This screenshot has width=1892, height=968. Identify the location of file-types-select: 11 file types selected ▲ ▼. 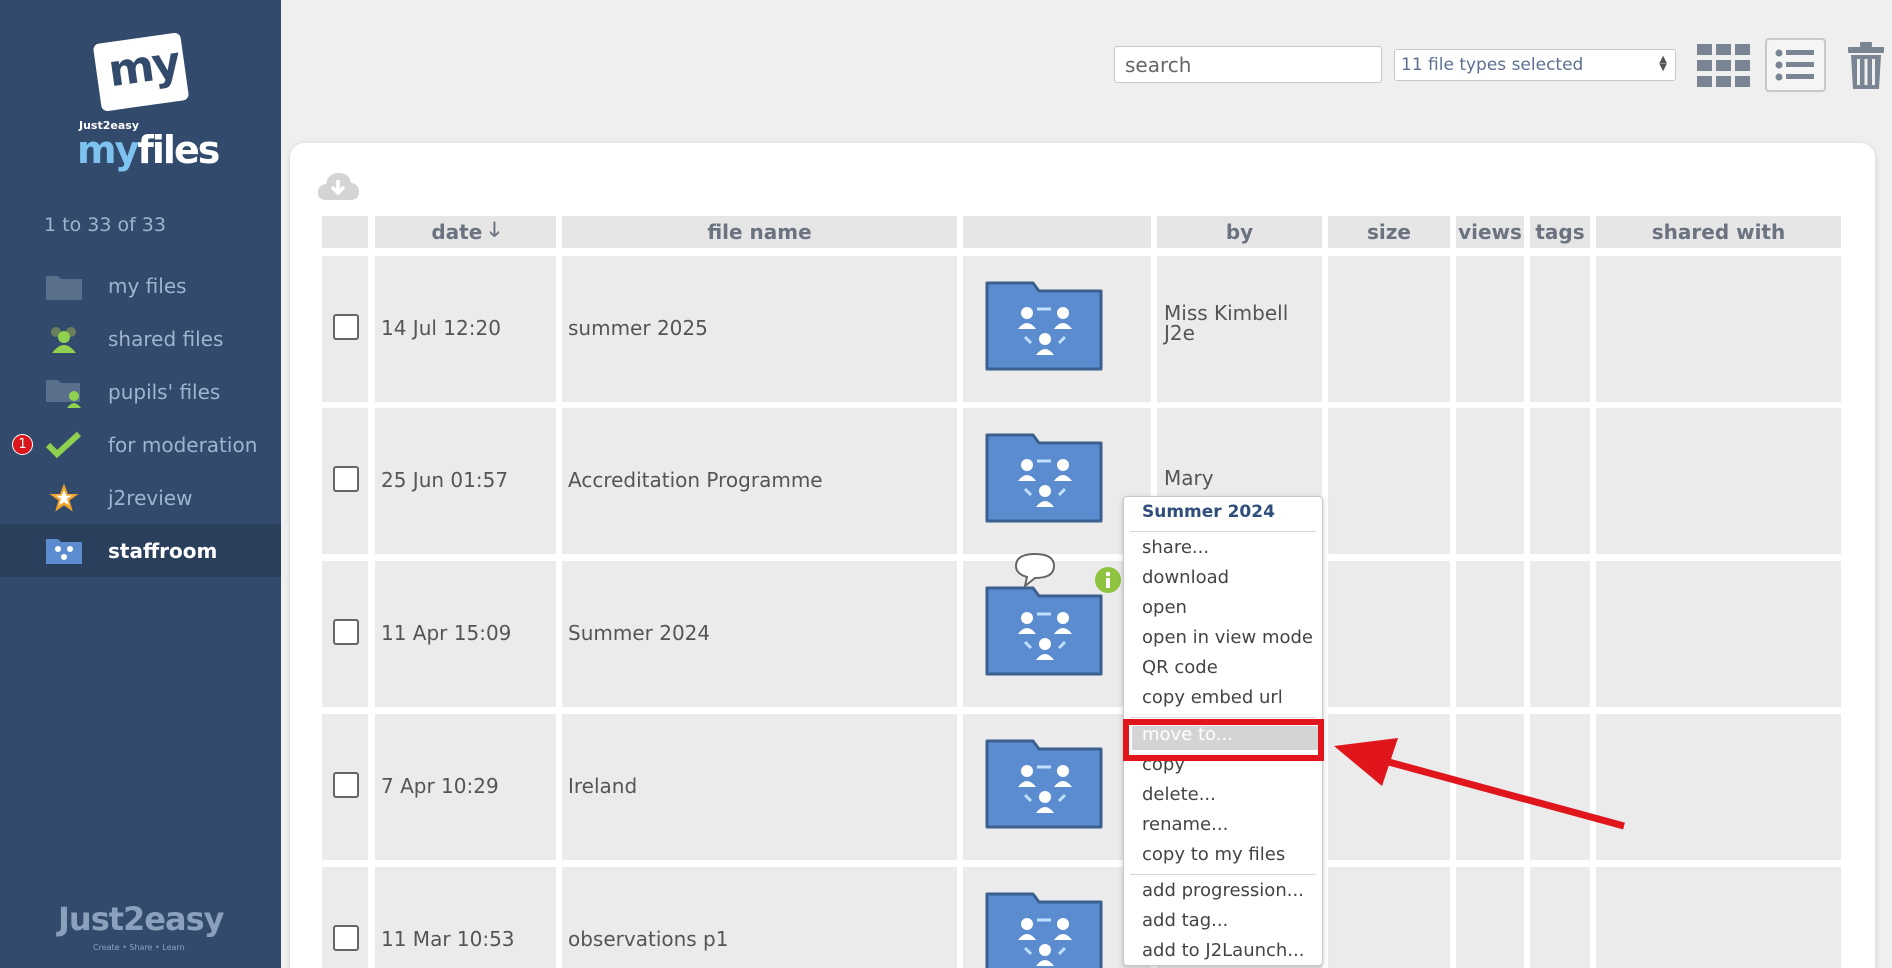
(1535, 65).